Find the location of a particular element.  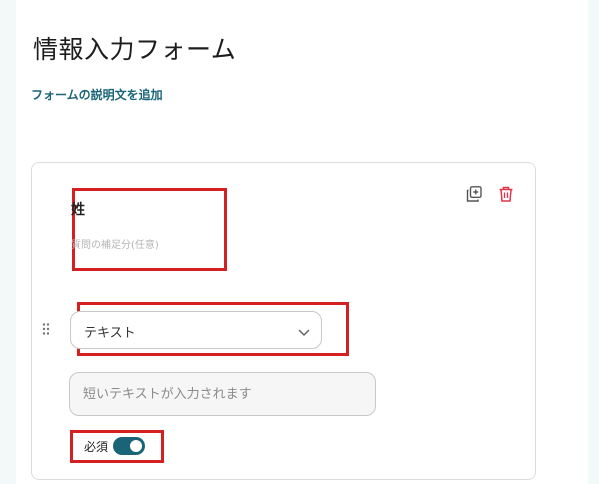

required-label: 必須 is located at coordinates (96, 447).